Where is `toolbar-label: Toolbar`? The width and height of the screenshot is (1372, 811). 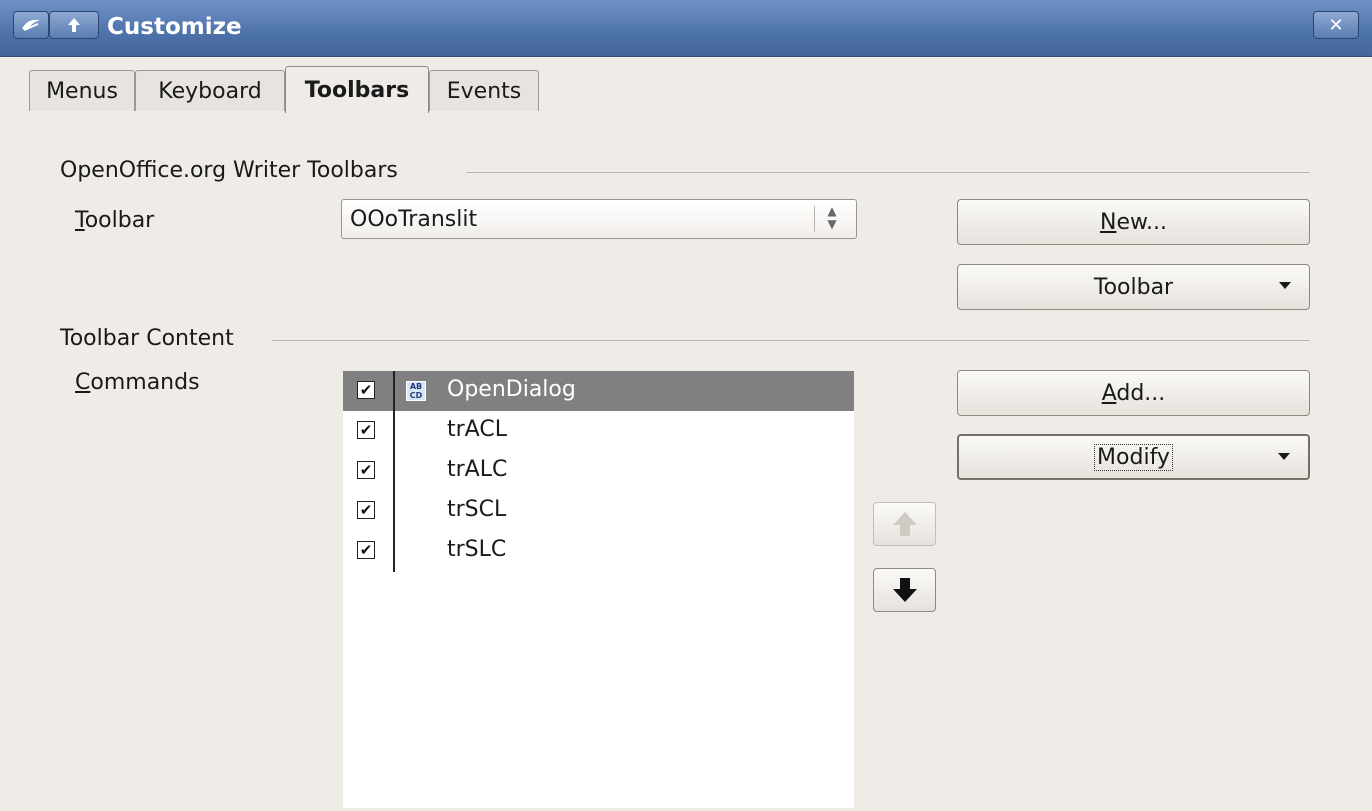 toolbar-label: Toolbar is located at coordinates (115, 220).